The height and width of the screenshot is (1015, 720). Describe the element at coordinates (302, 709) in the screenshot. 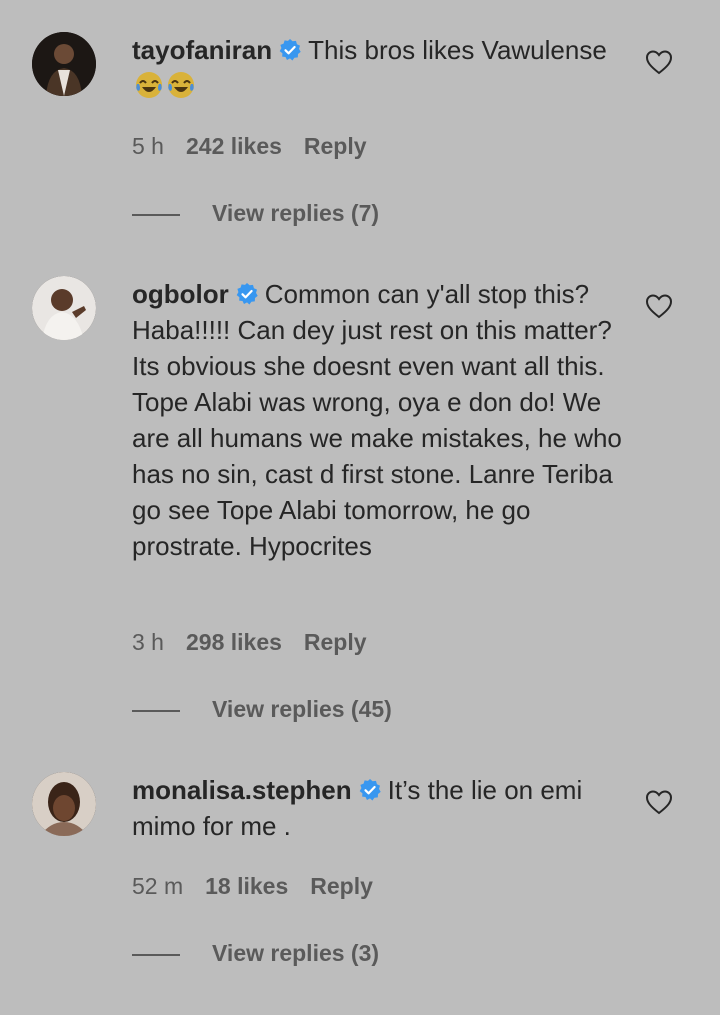

I see `view-replies-label: View replies (45)` at that location.